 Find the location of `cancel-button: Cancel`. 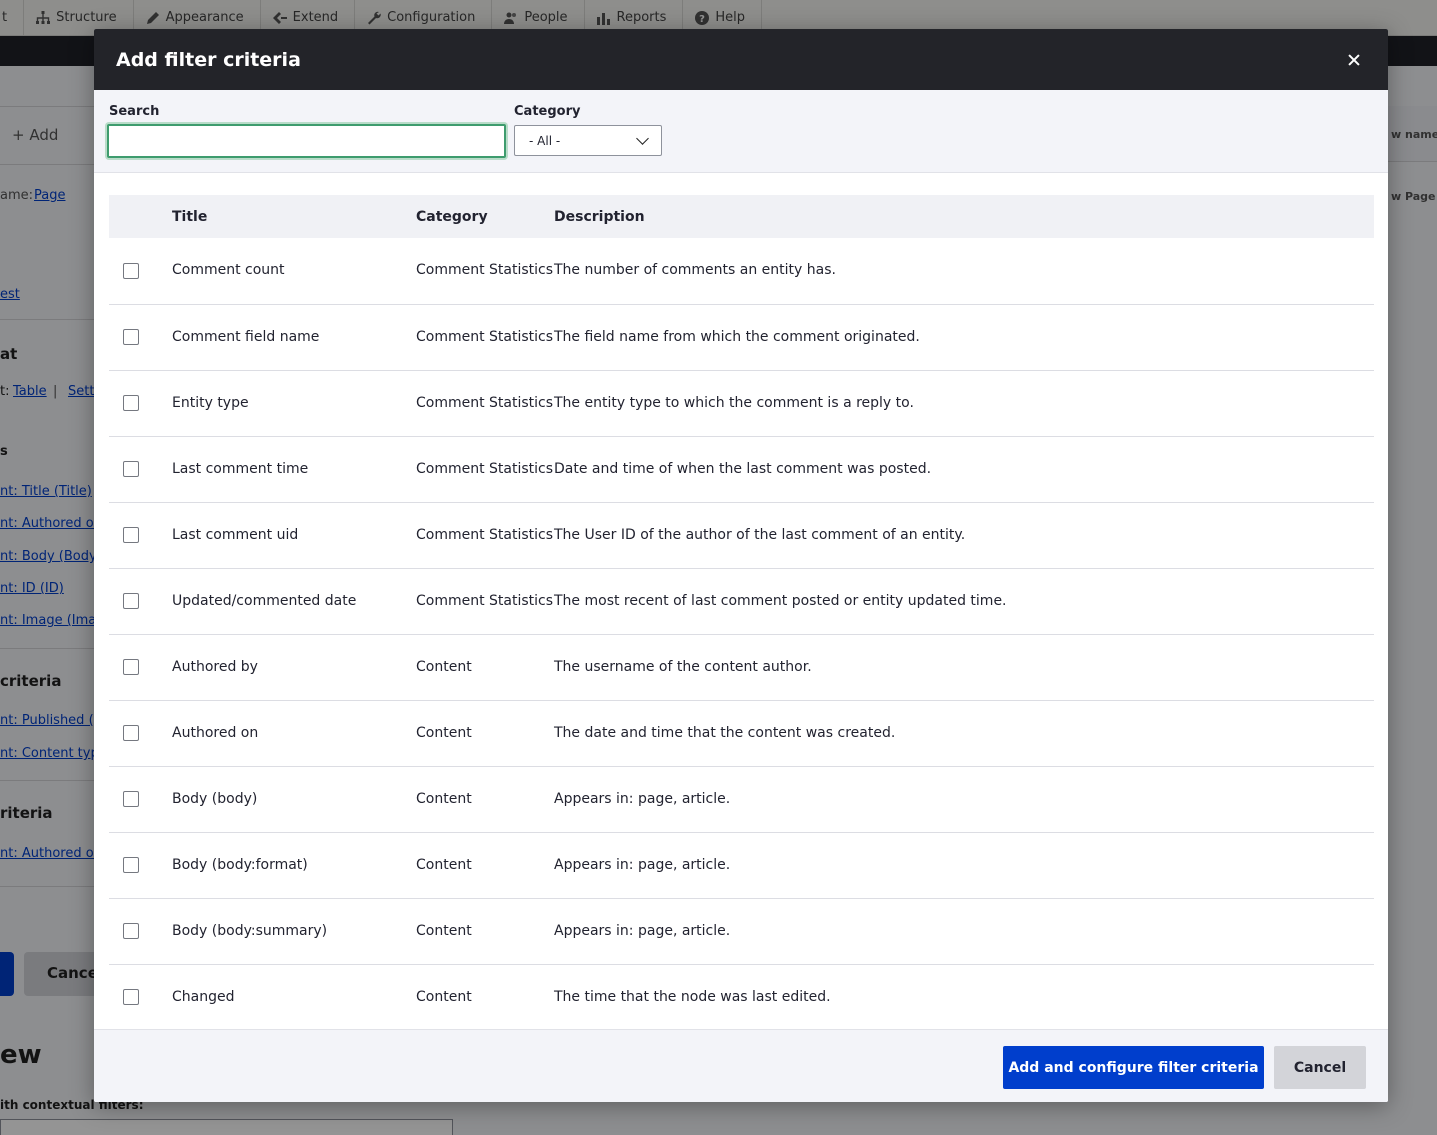

cancel-button: Cancel is located at coordinates (1320, 1067).